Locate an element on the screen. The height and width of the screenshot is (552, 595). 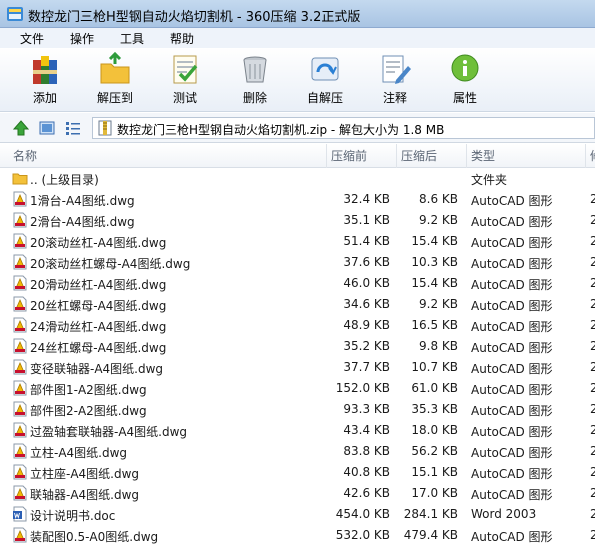
file-name: 设计说明书.doc is located at coordinates (73, 516).